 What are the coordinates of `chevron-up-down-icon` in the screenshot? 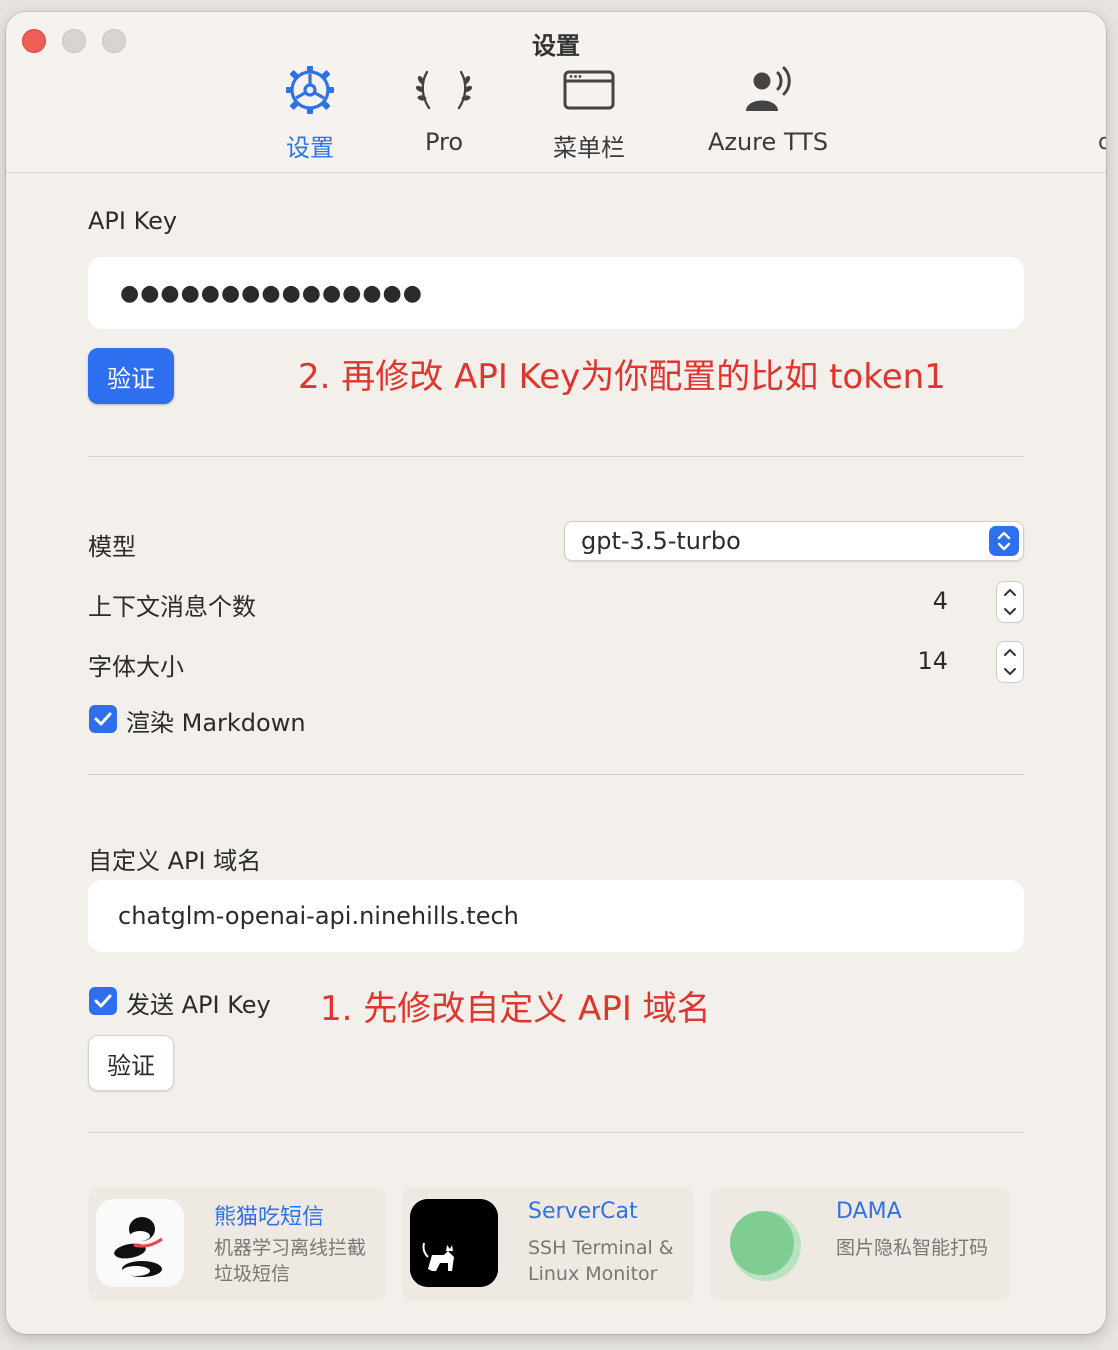 It's located at (1004, 541).